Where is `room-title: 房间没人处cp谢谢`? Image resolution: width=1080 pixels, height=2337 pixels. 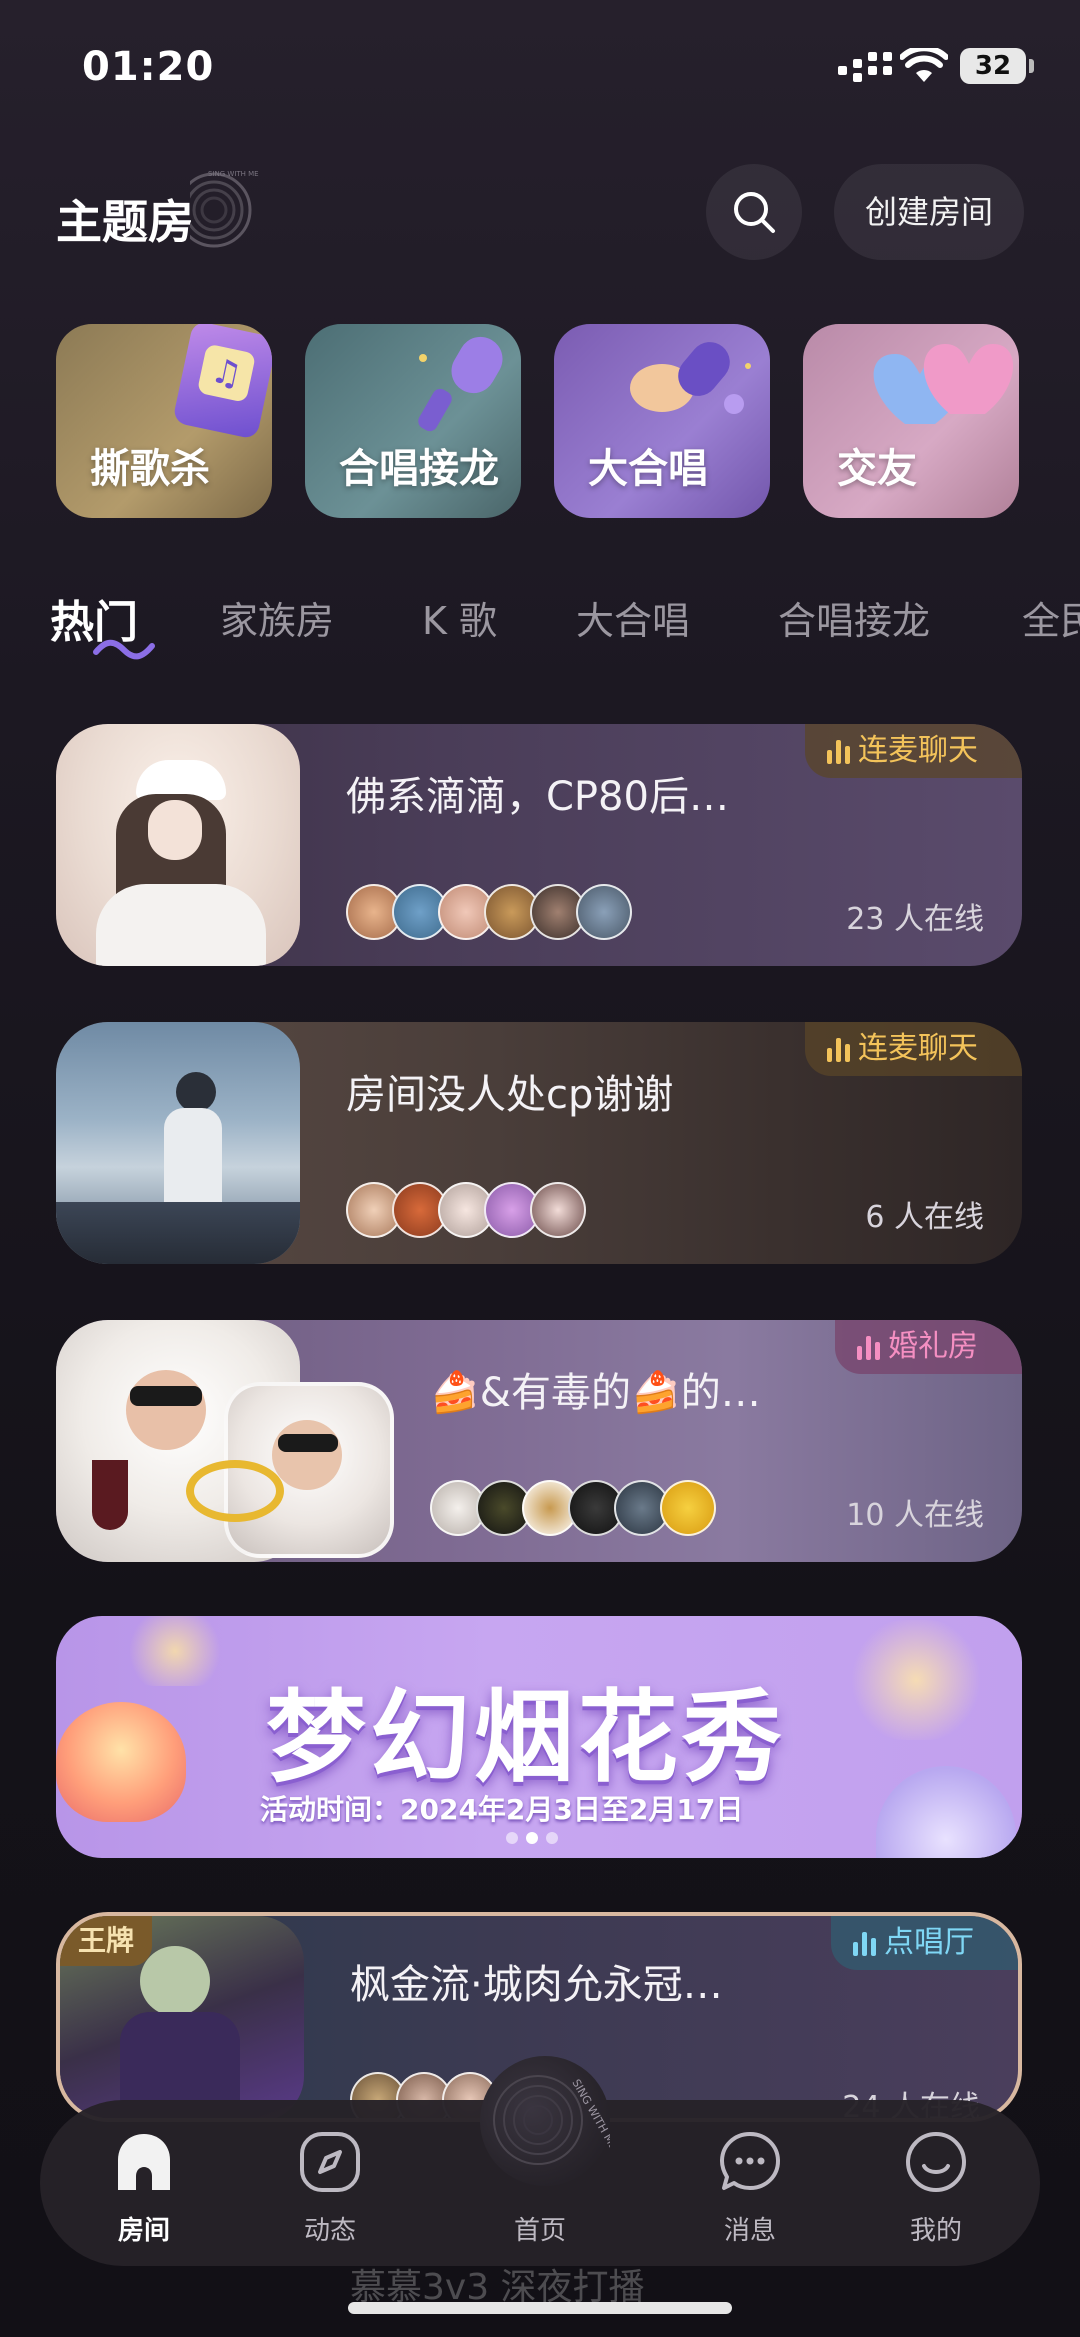 room-title: 房间没人处cp谢谢 is located at coordinates (510, 1095).